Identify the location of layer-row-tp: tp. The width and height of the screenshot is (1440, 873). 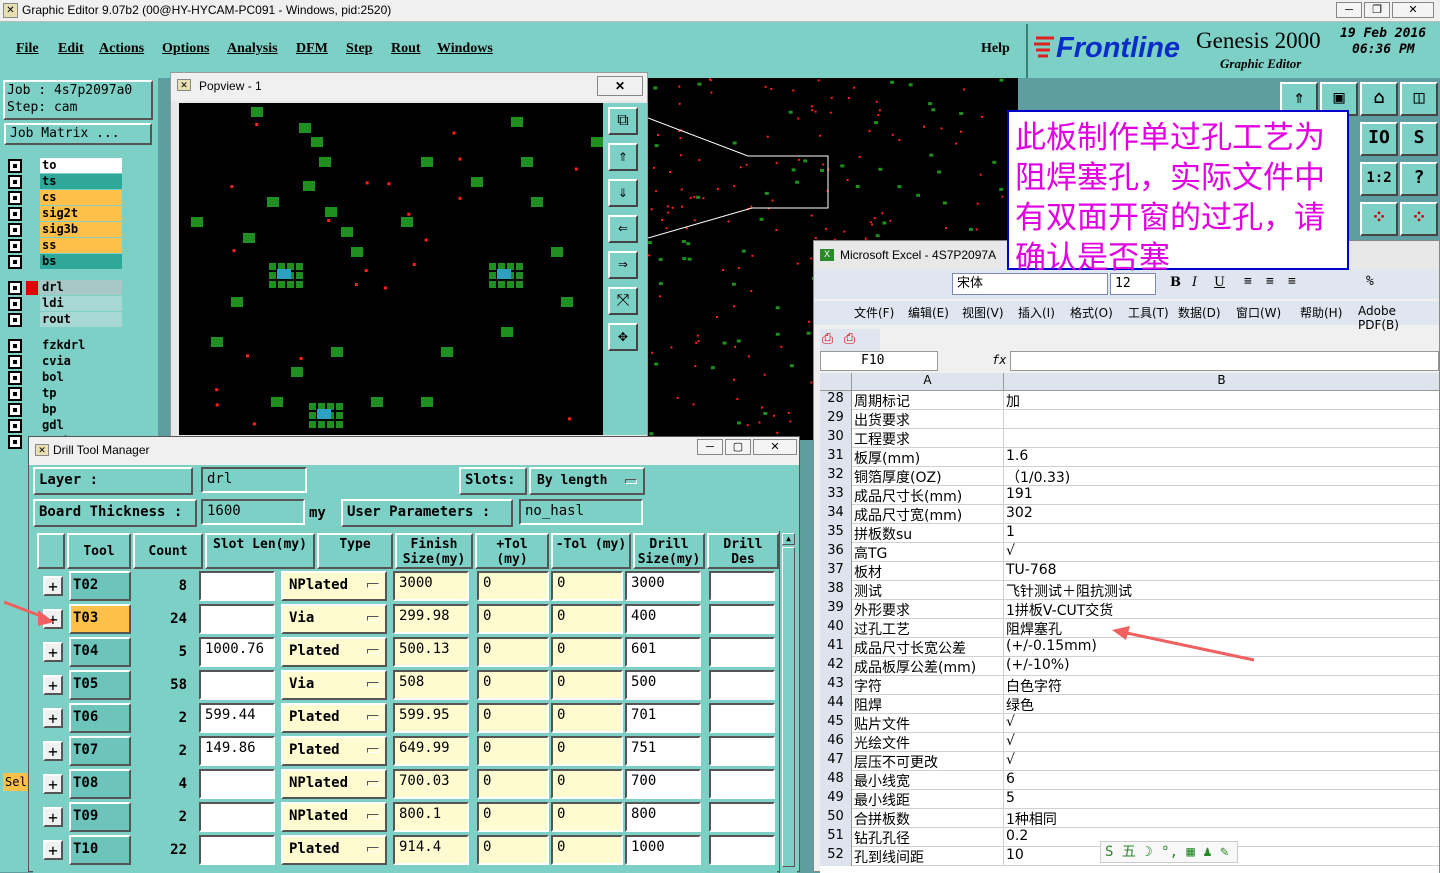
(66, 393).